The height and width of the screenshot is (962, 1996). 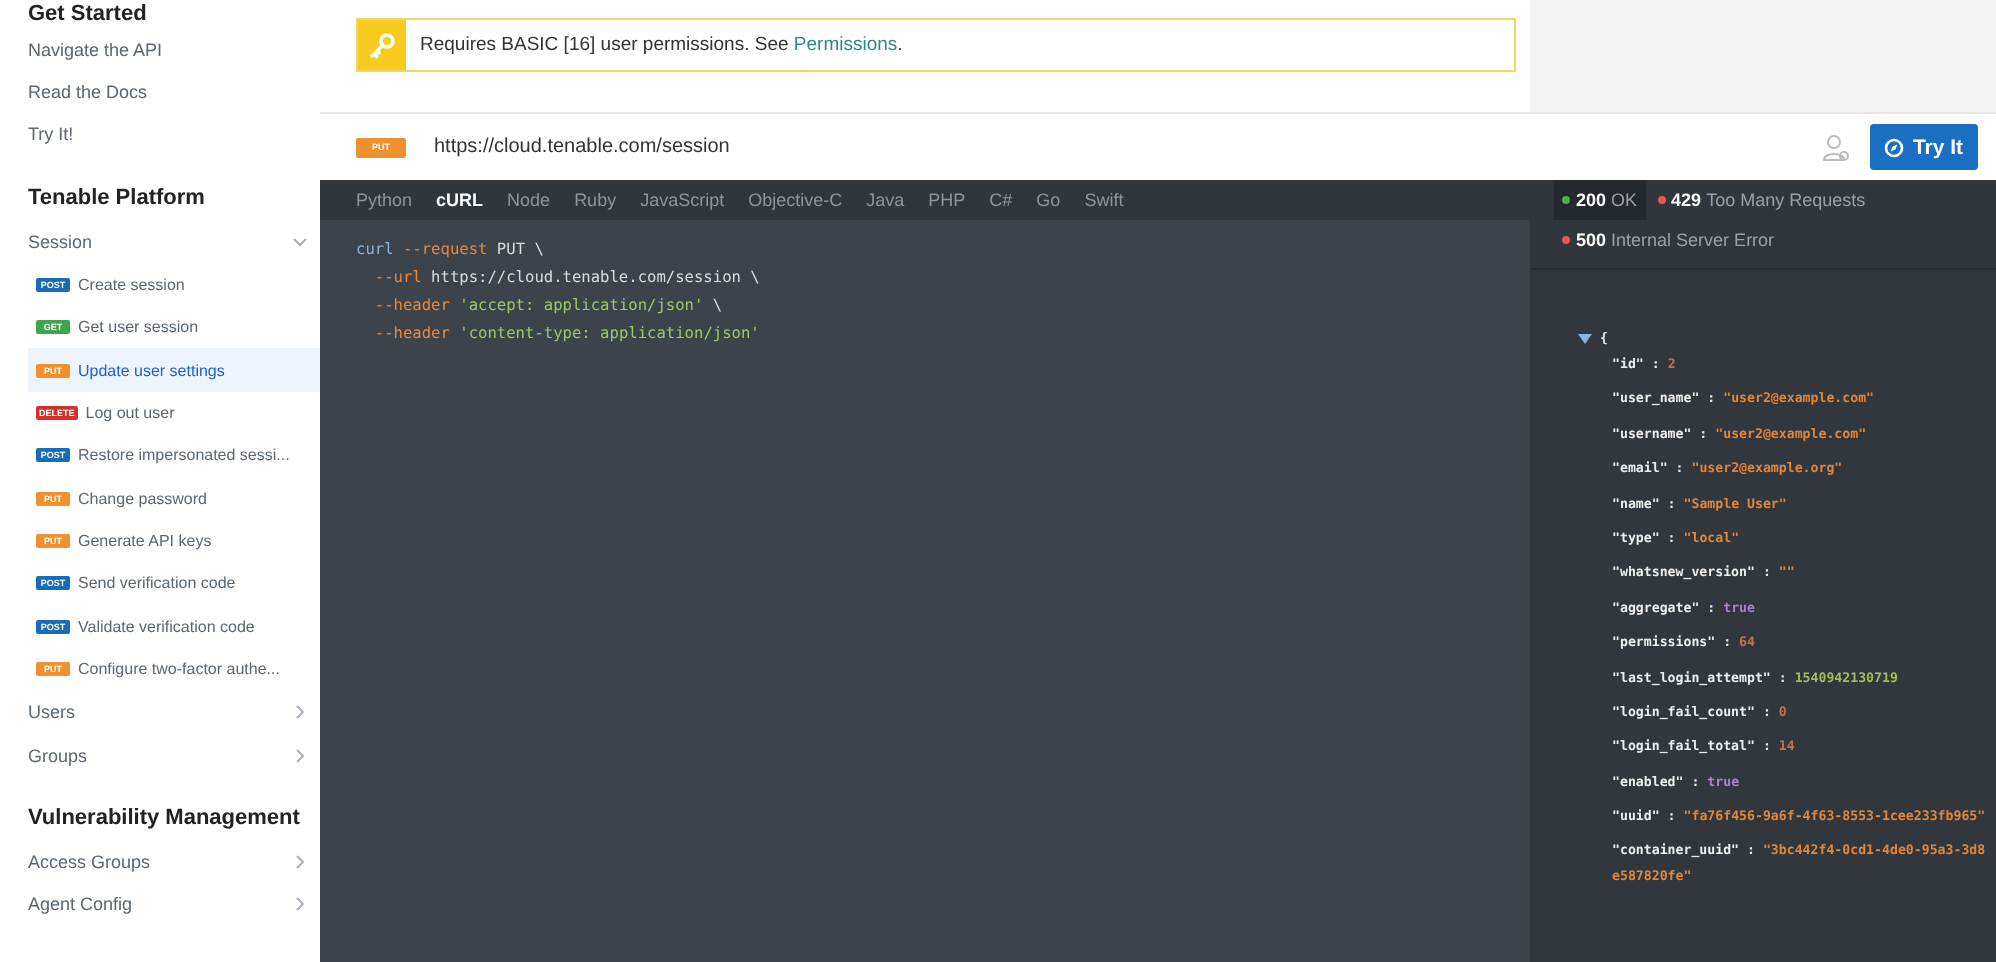 What do you see at coordinates (1600, 200) in the screenshot?
I see `response-status-tab: 200 OK` at bounding box center [1600, 200].